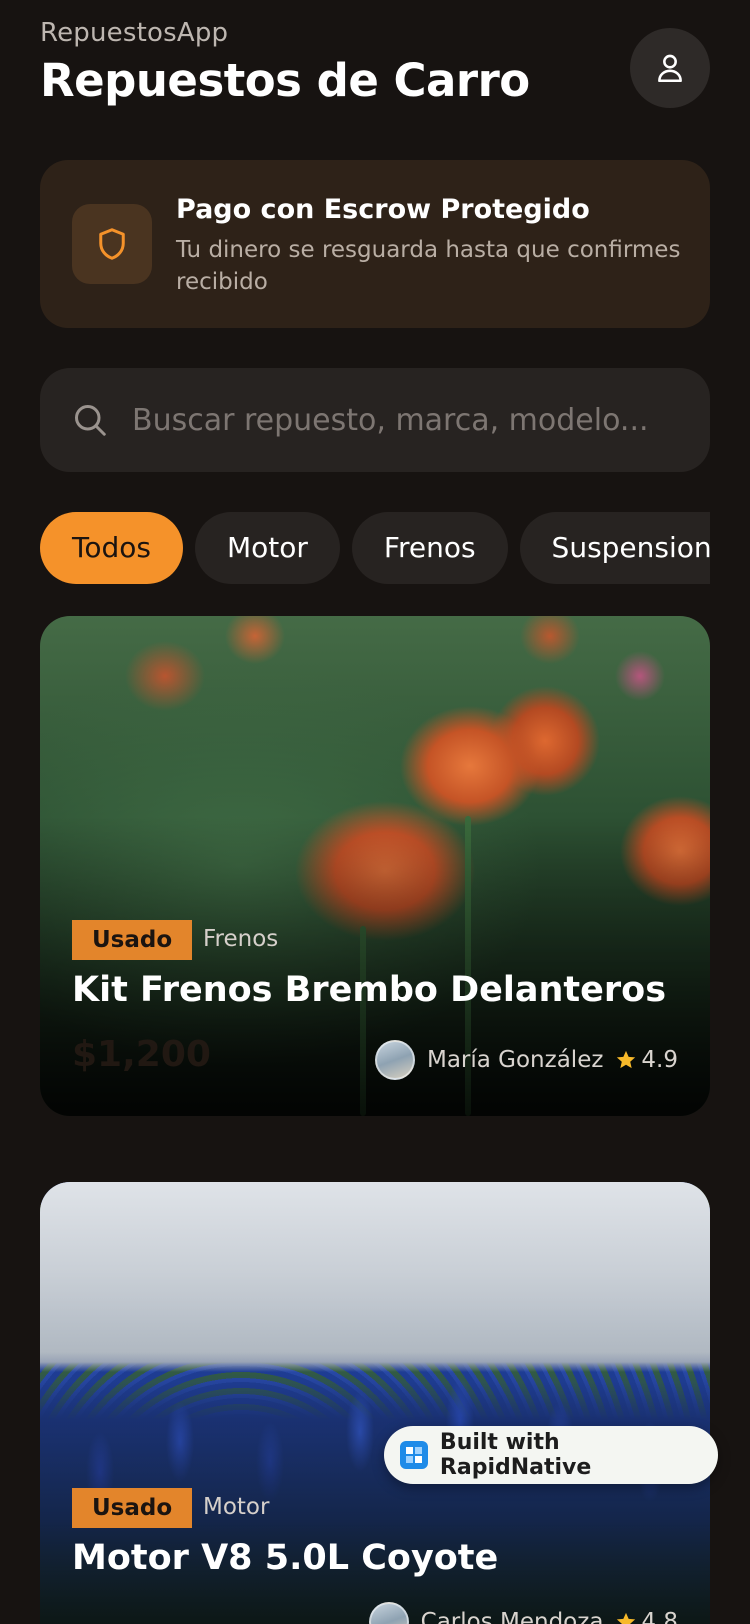  What do you see at coordinates (369, 990) in the screenshot?
I see `listing-title: Kit Frenos Brembo Delanteros` at bounding box center [369, 990].